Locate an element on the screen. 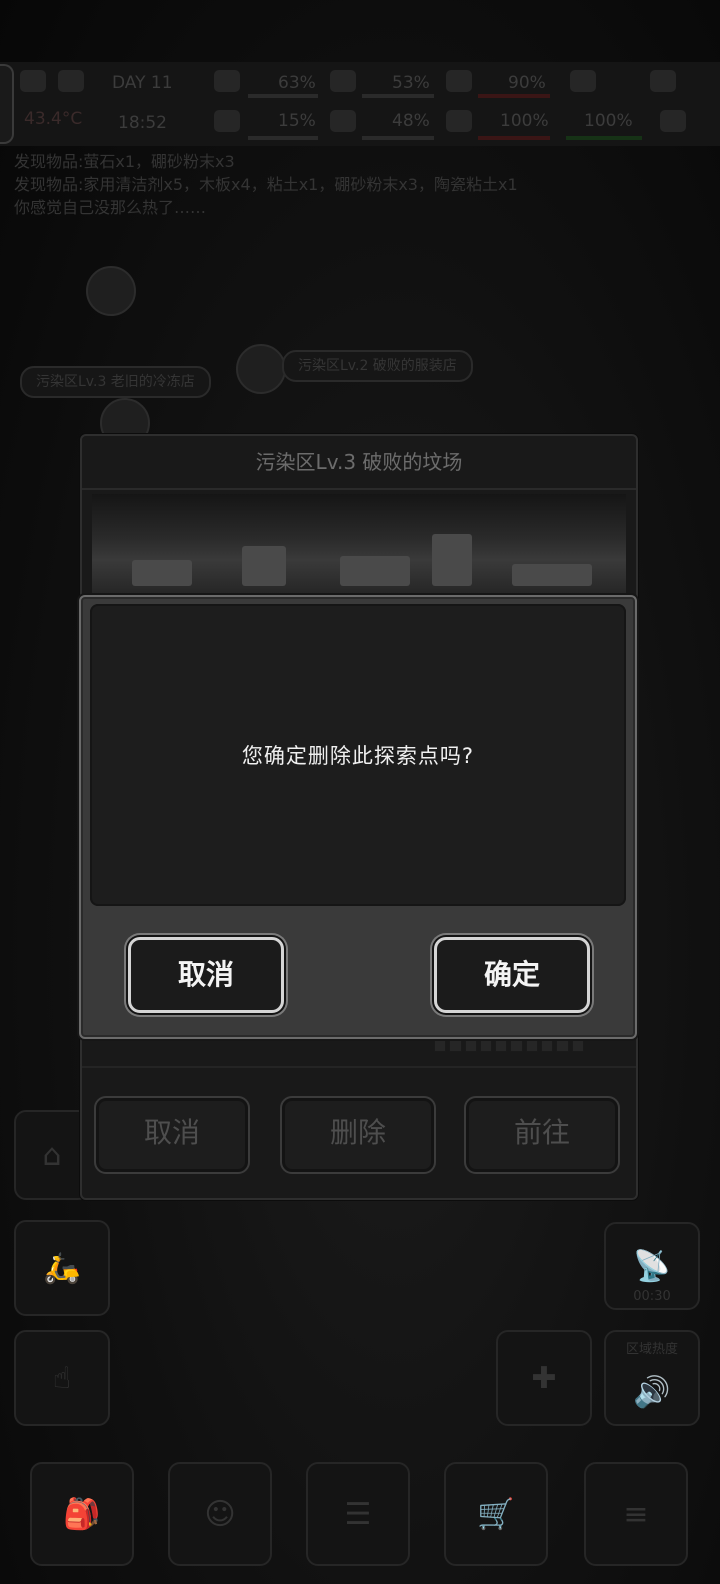 Image resolution: width=720 pixels, height=1584 pixels. hygiene-bar is located at coordinates (398, 138).